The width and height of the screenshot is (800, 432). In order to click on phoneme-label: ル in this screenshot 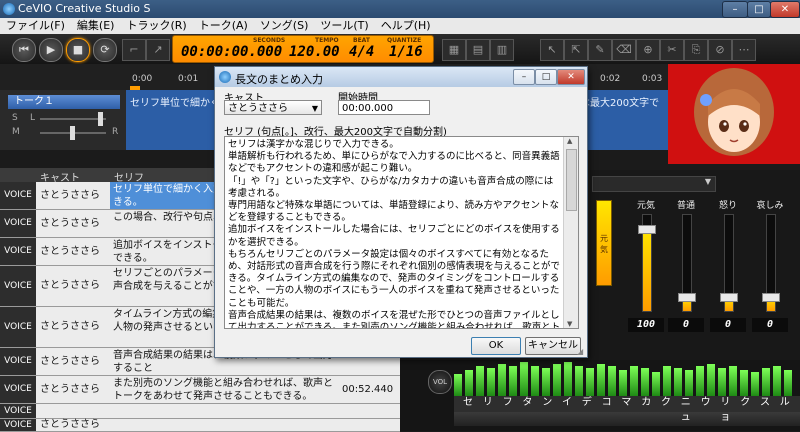, I will do `click(785, 400)`.